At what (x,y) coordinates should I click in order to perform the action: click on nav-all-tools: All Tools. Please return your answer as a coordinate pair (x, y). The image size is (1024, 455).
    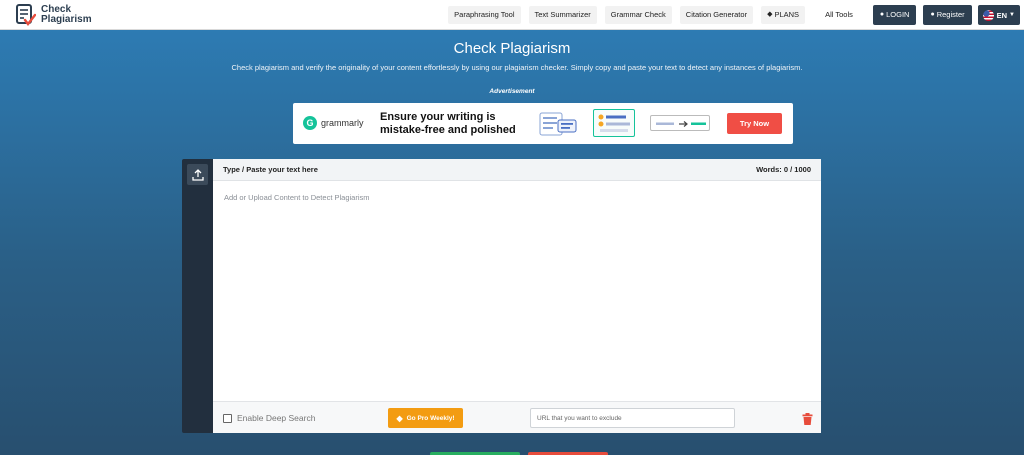
    Looking at the image, I should click on (839, 15).